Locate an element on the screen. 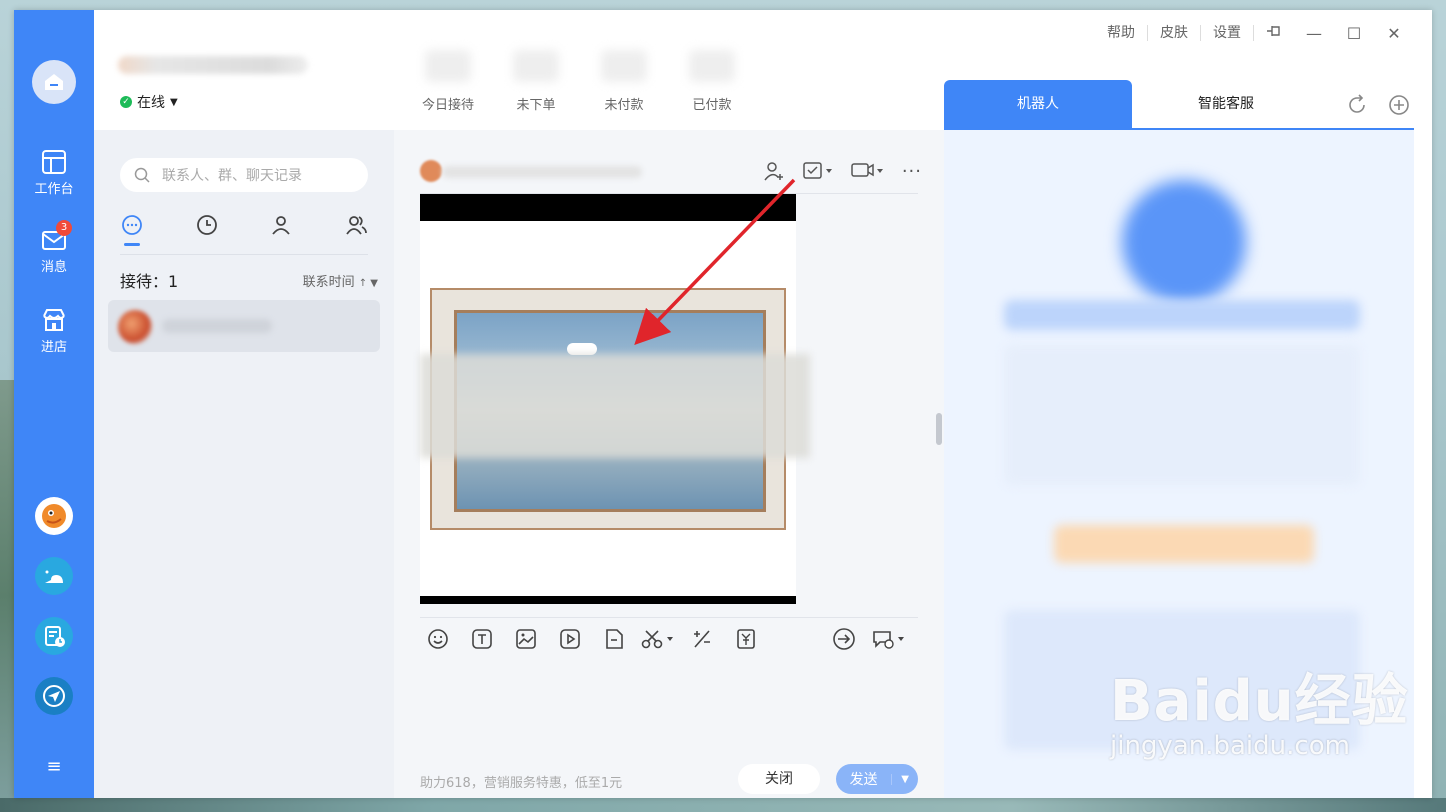 The image size is (1446, 812). stat-label: 已付款 is located at coordinates (712, 105).